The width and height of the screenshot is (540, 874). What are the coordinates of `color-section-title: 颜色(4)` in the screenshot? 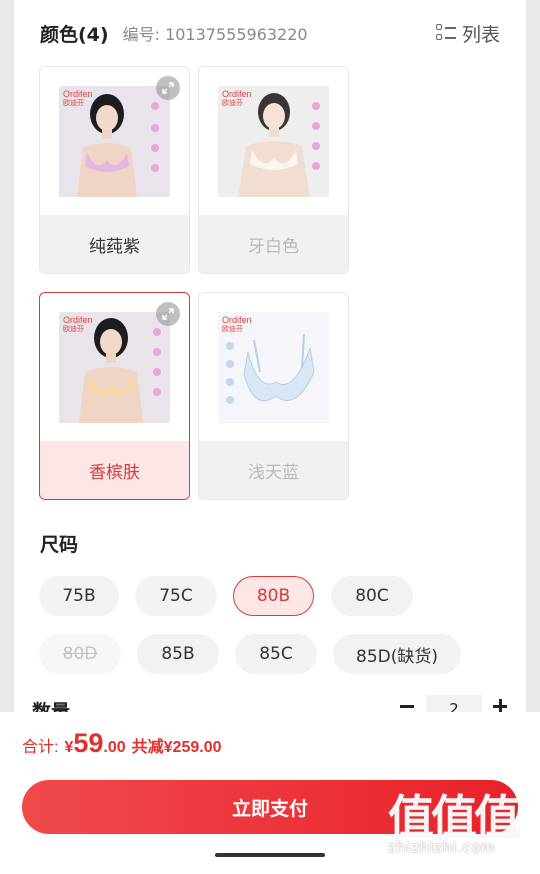 It's located at (74, 34).